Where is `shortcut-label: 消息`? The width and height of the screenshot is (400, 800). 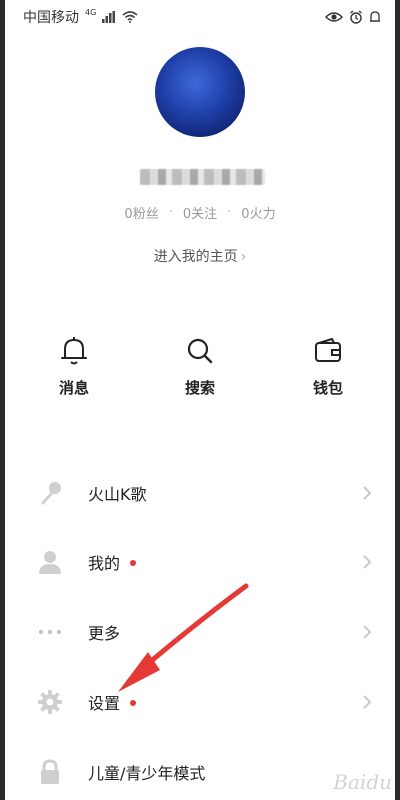
shortcut-label: 消息 is located at coordinates (73, 388).